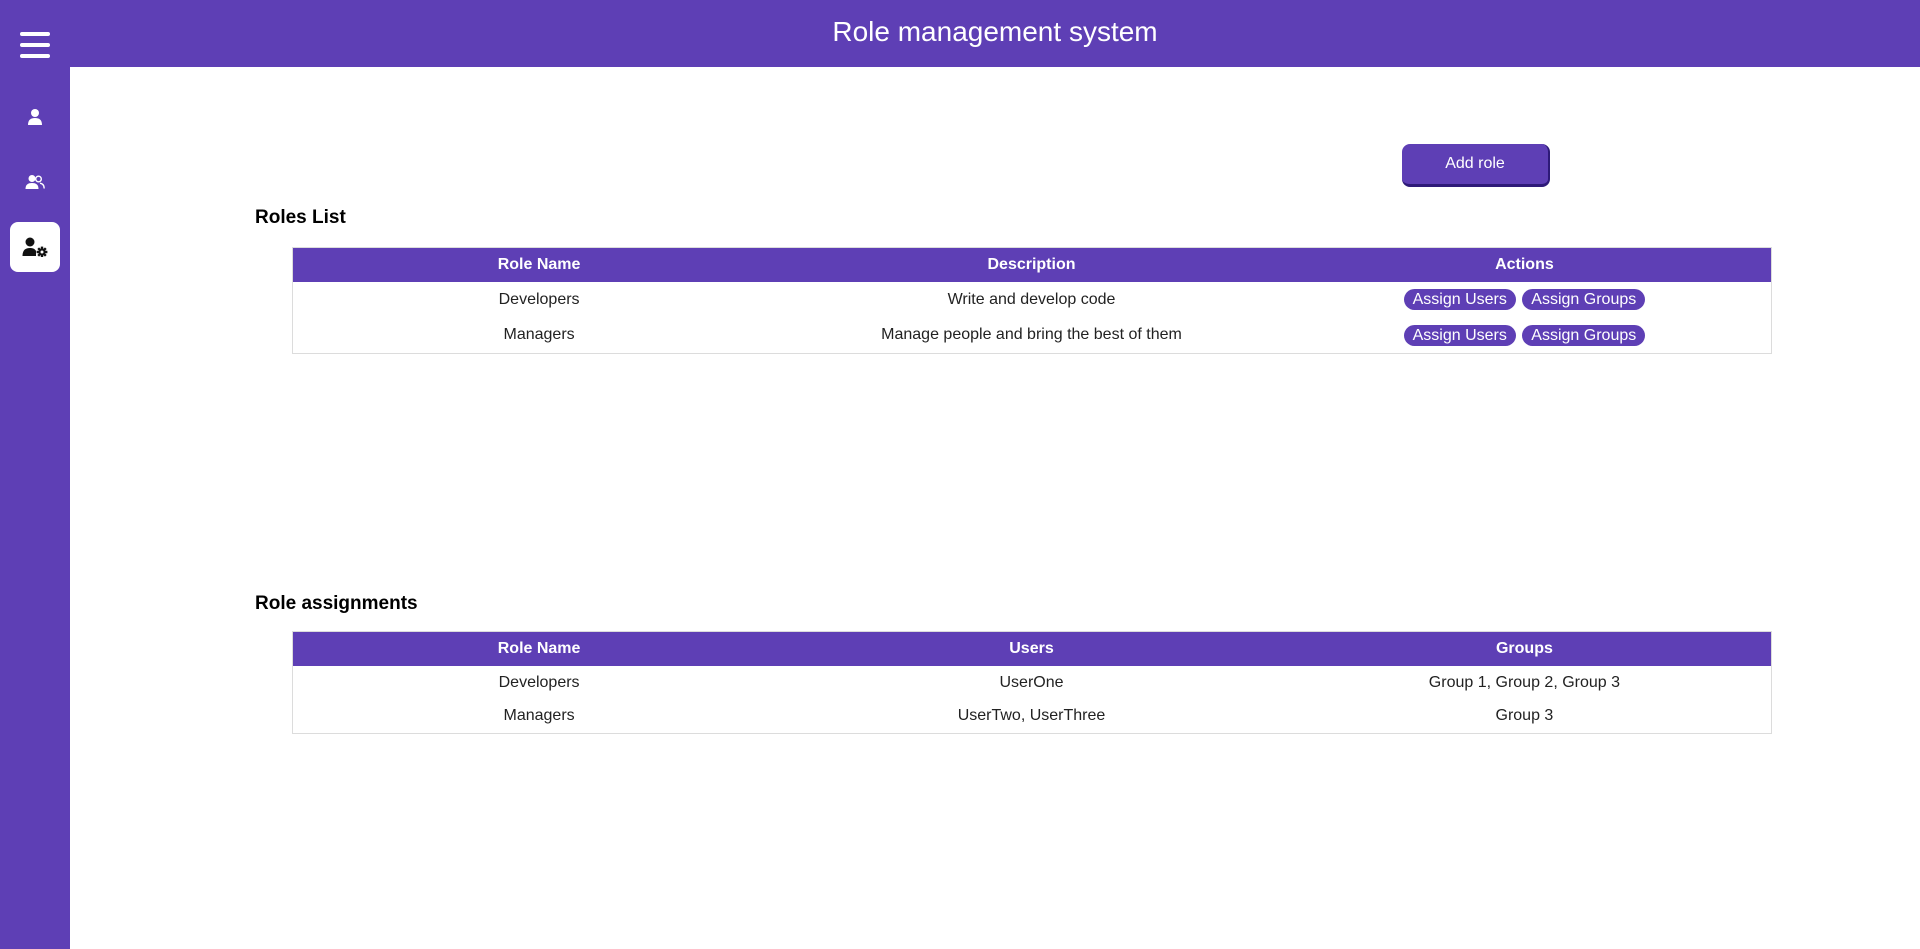  Describe the element at coordinates (995, 31) in the screenshot. I see `page-title: Role management system` at that location.